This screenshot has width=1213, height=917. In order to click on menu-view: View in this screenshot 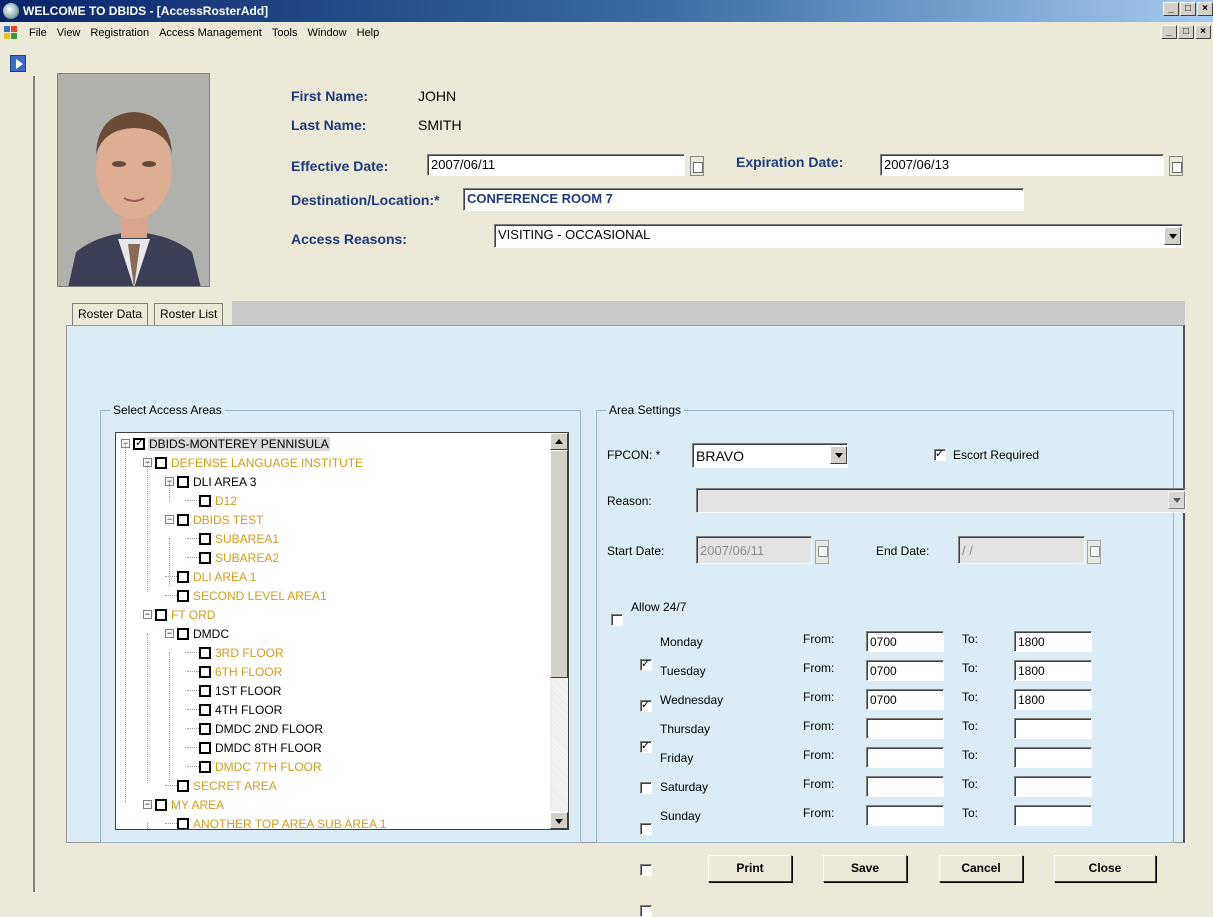, I will do `click(69, 33)`.